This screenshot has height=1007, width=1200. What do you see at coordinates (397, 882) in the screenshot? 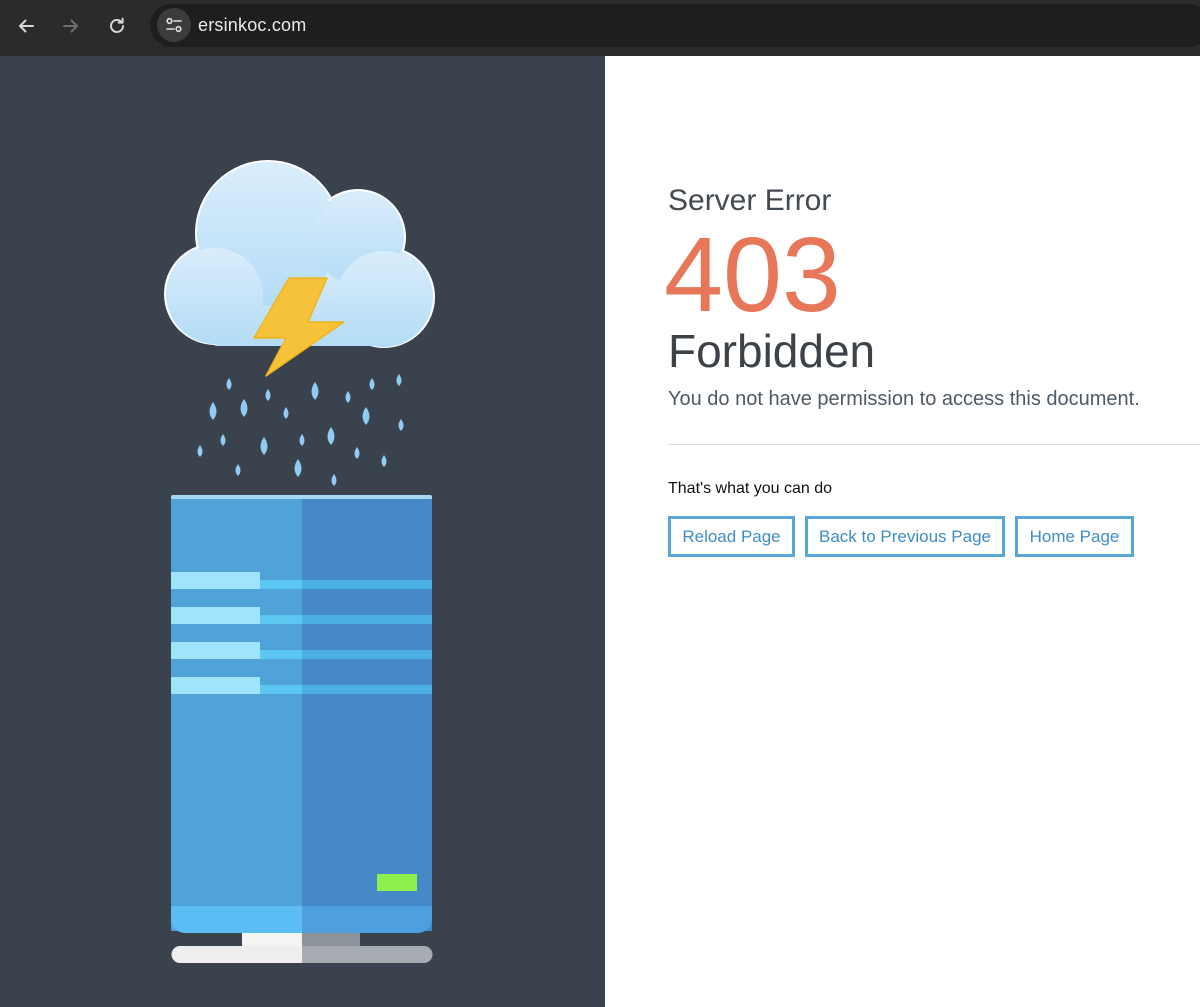
I see `status-led` at bounding box center [397, 882].